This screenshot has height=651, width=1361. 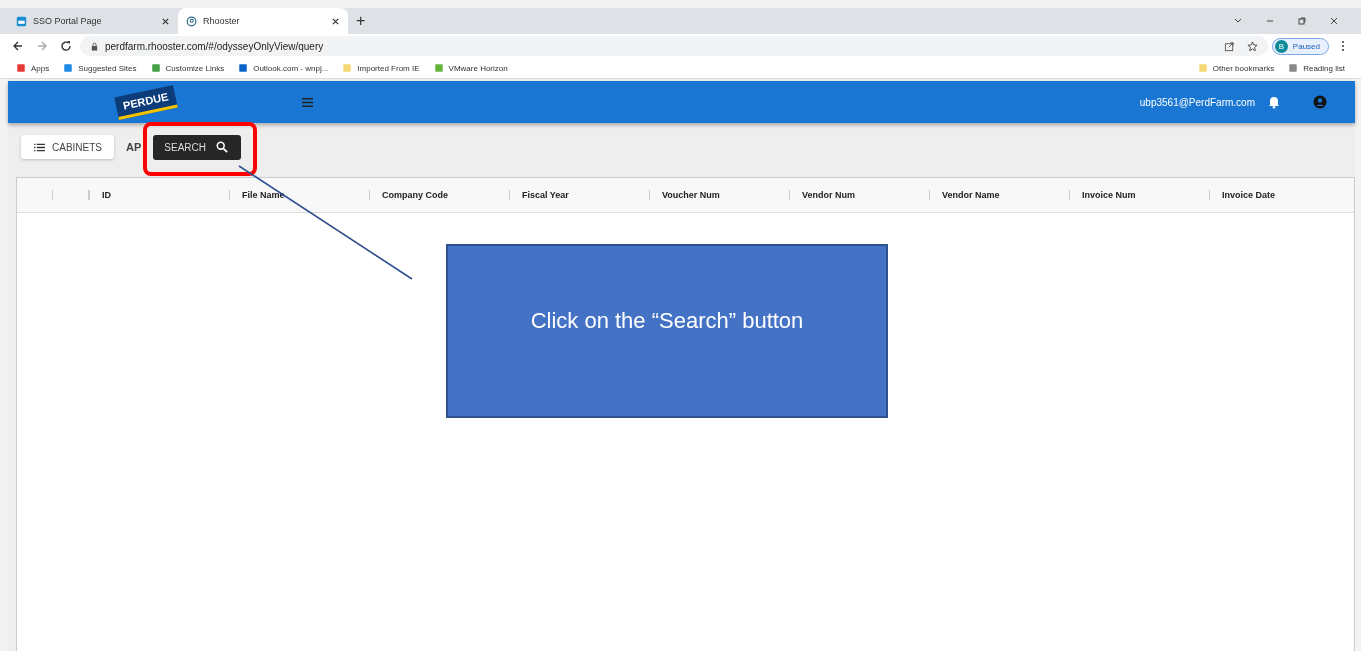 I want to click on column-header: Vendor Num, so click(x=859, y=195).